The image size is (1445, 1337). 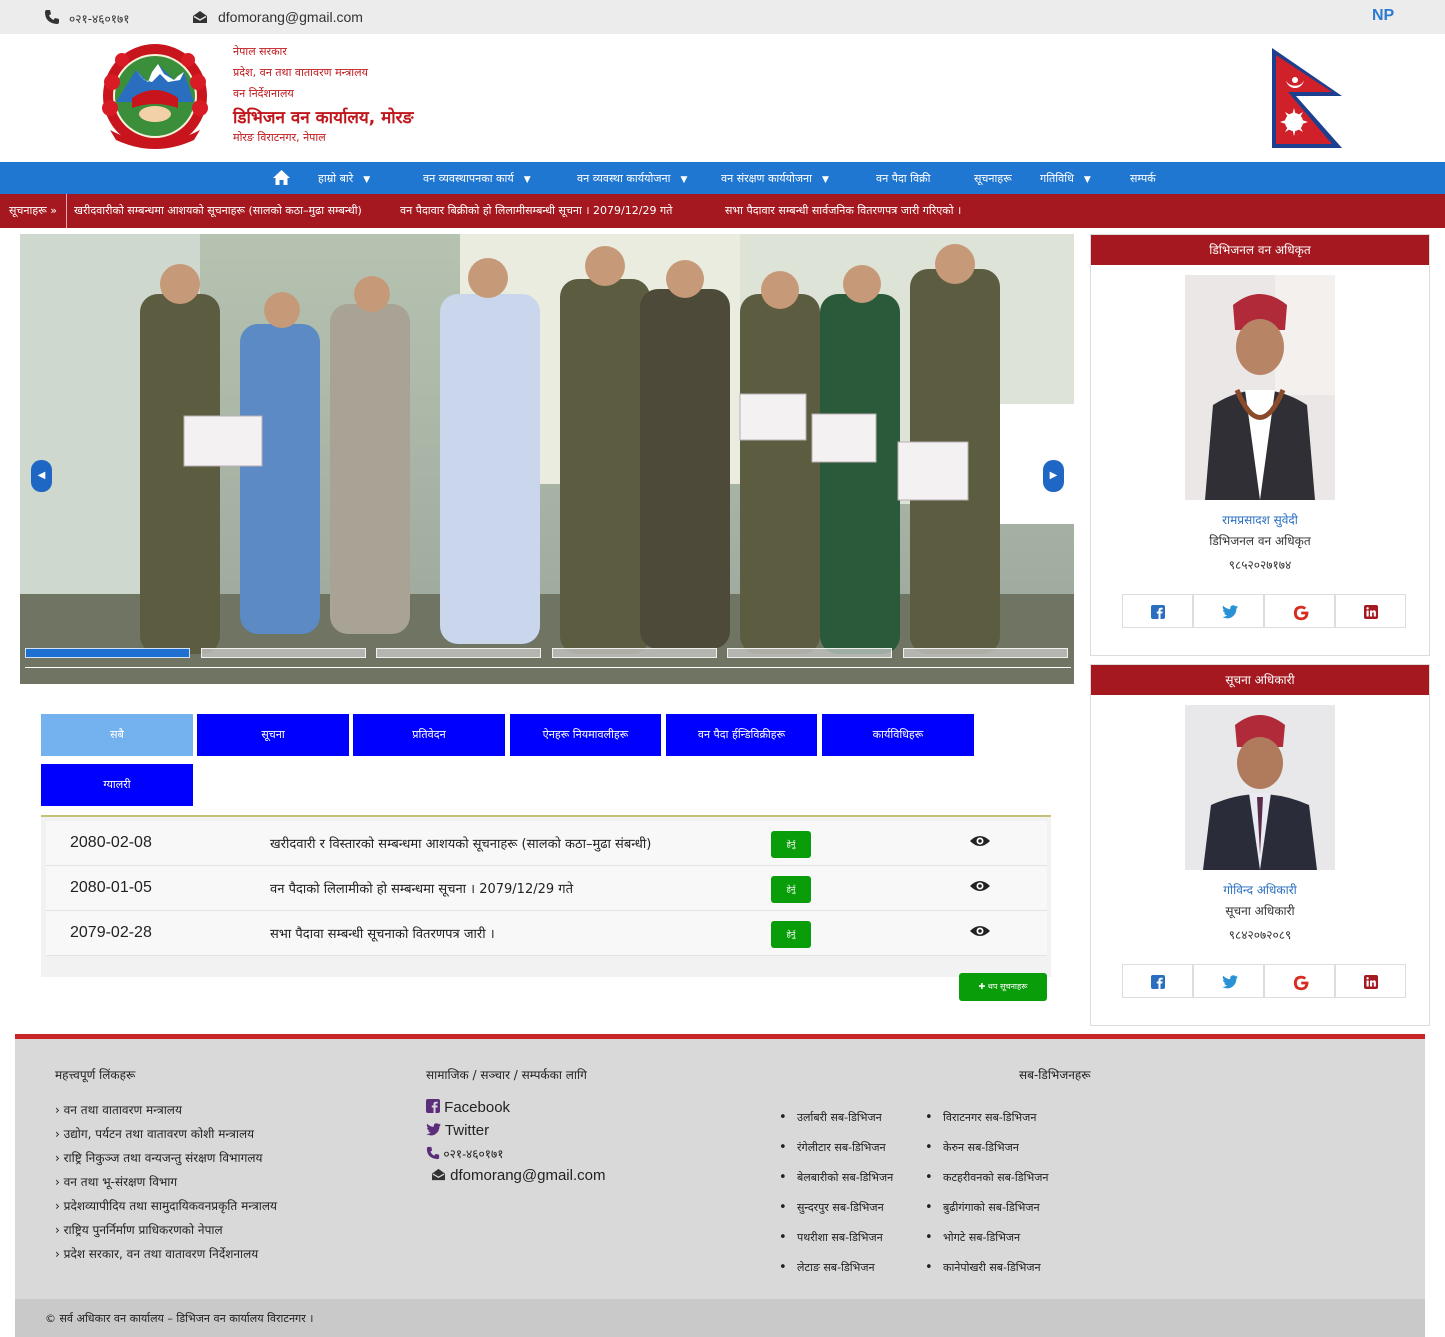 I want to click on phone-icon, so click(x=52, y=17).